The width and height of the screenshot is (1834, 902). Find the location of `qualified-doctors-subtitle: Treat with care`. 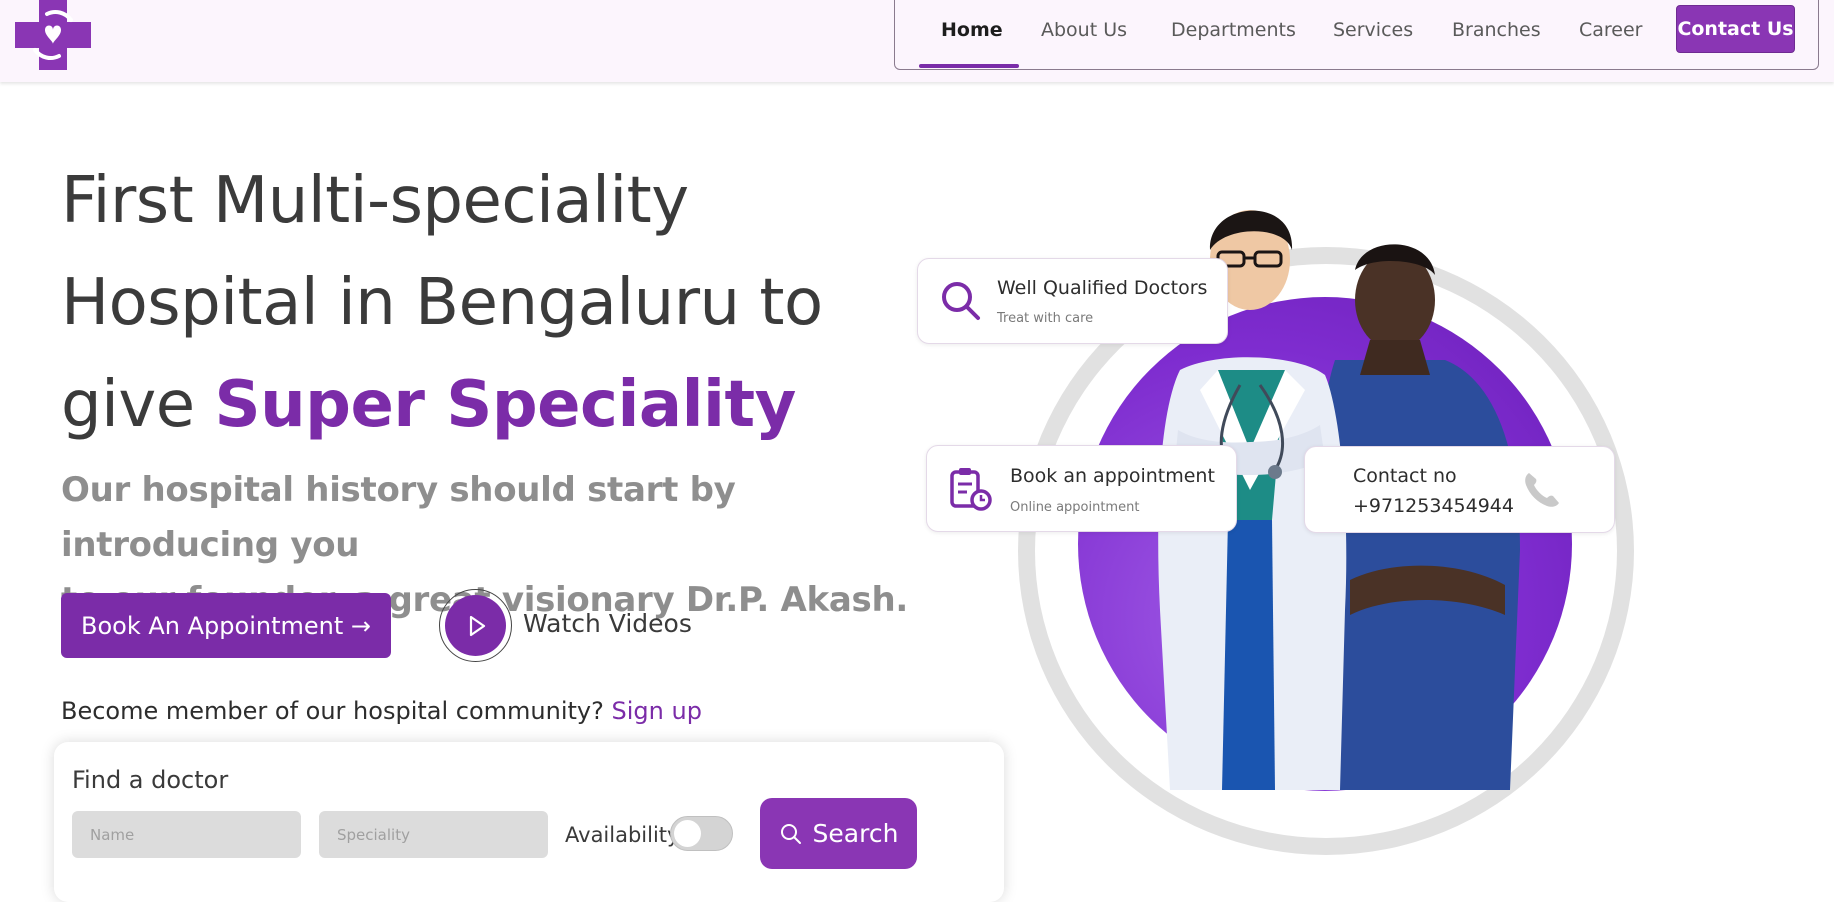

qualified-doctors-subtitle: Treat with care is located at coordinates (1045, 318).